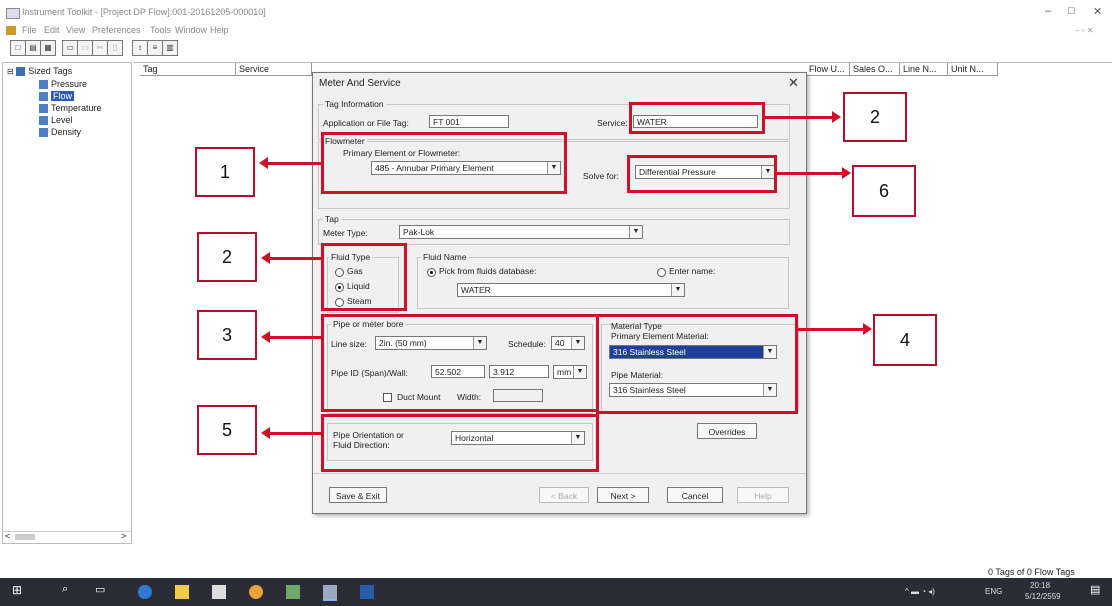 The width and height of the screenshot is (1112, 606). I want to click on clock-time: 20:18, so click(1040, 585).